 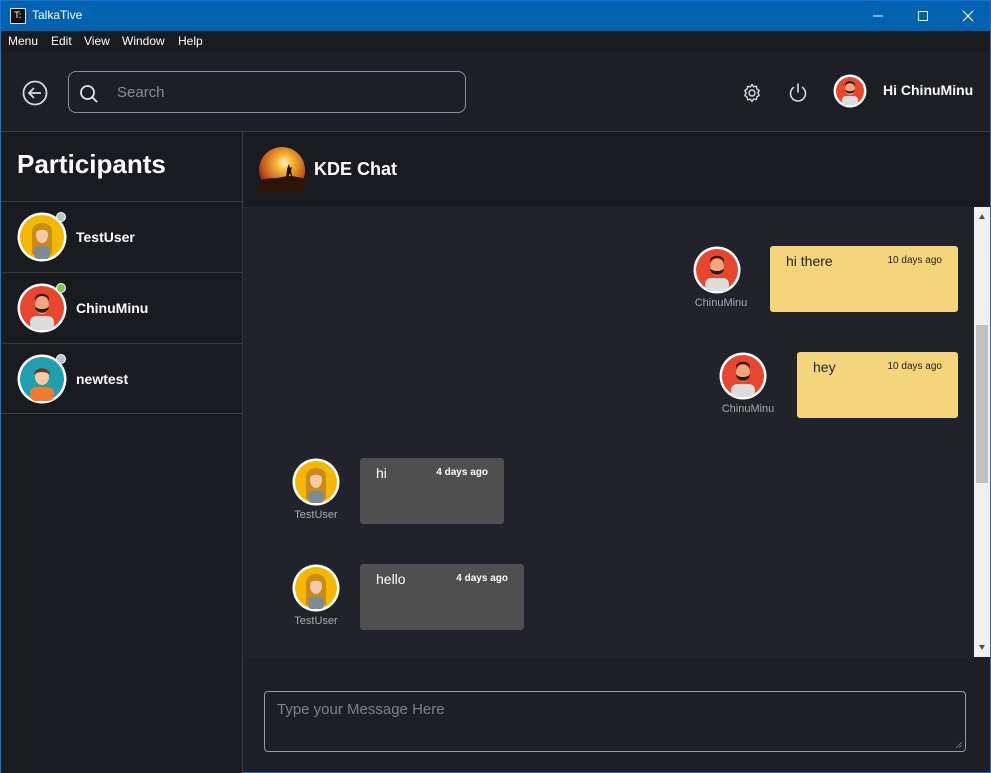 I want to click on participant-name: ChinuMinu, so click(x=112, y=308).